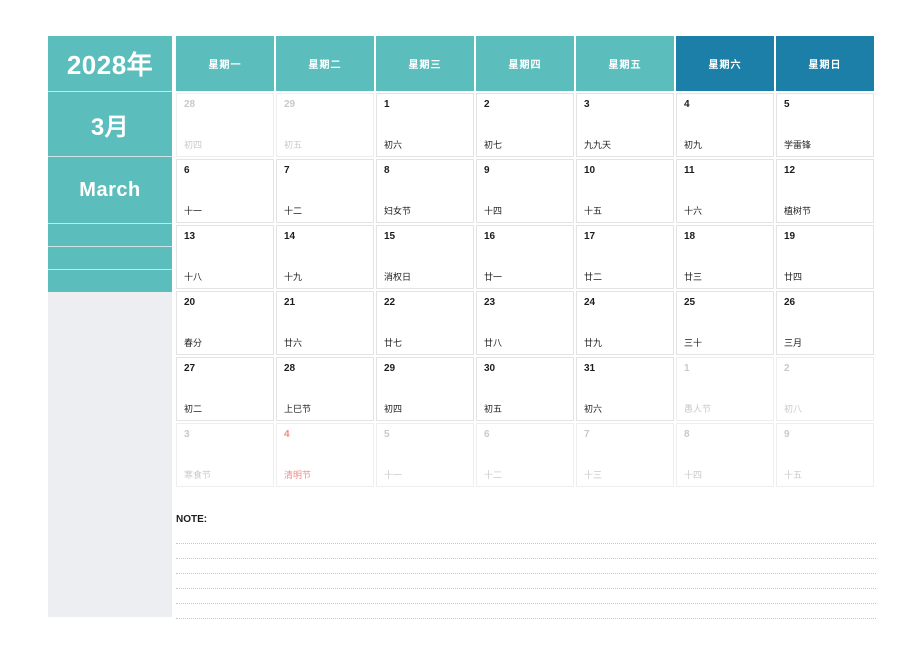  What do you see at coordinates (225, 323) in the screenshot?
I see `calendar-day-cell: 20 春分` at bounding box center [225, 323].